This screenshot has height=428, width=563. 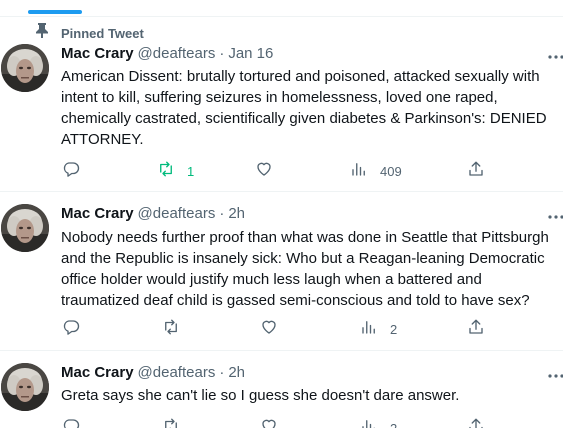 What do you see at coordinates (175, 171) in the screenshot?
I see `retweet-button: 1` at bounding box center [175, 171].